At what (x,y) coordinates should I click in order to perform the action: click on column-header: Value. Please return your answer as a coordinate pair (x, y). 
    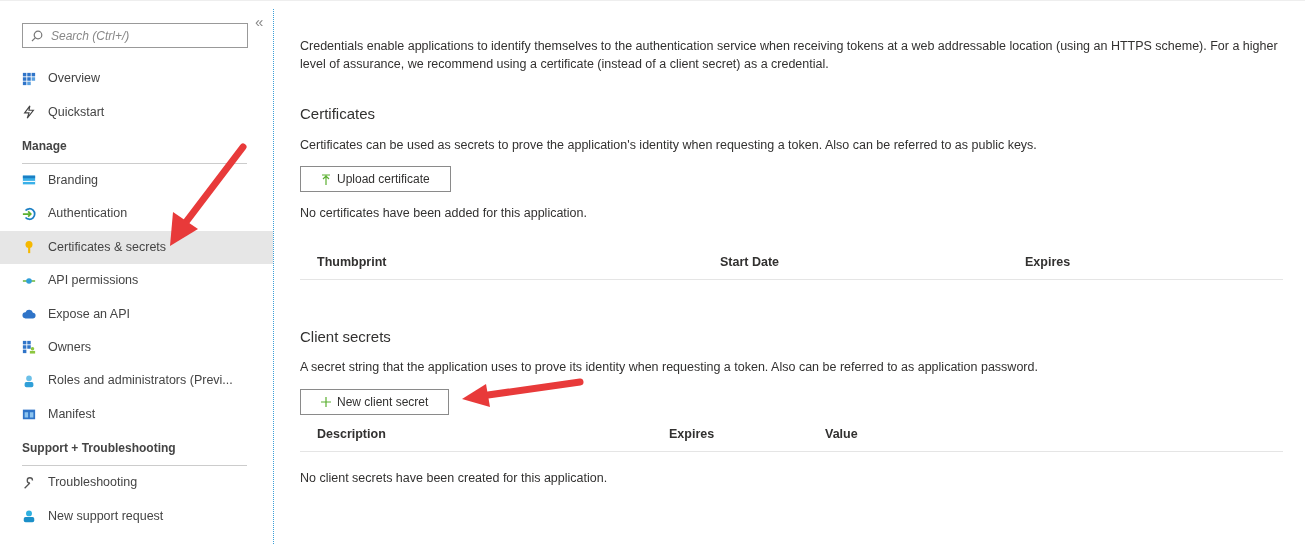
    Looking at the image, I should click on (842, 434).